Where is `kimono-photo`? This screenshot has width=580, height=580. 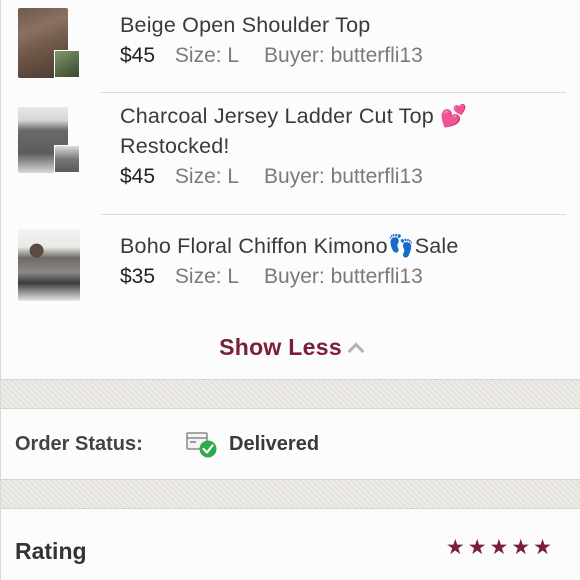
kimono-photo is located at coordinates (49, 265).